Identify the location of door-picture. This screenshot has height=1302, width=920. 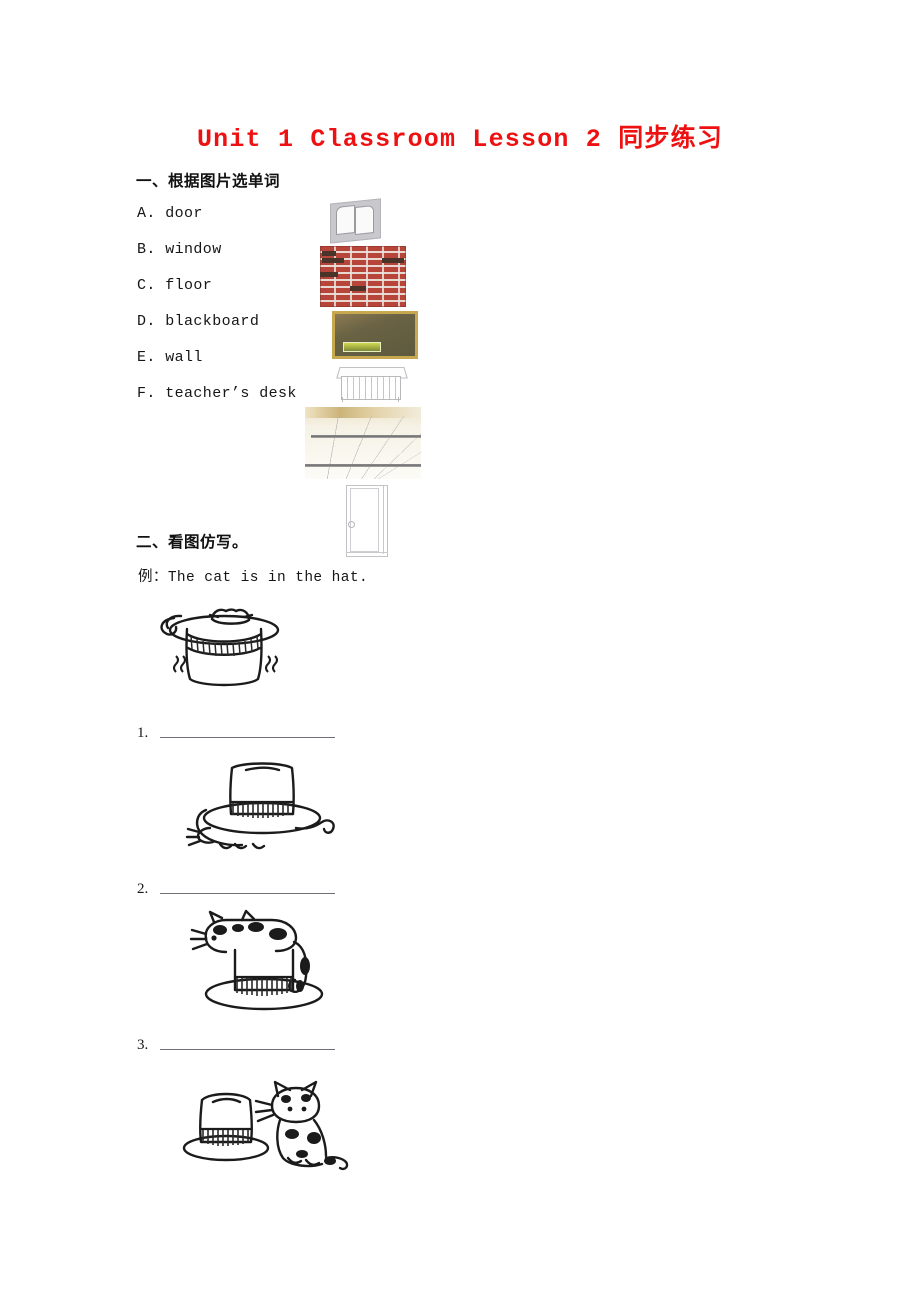
(362, 521).